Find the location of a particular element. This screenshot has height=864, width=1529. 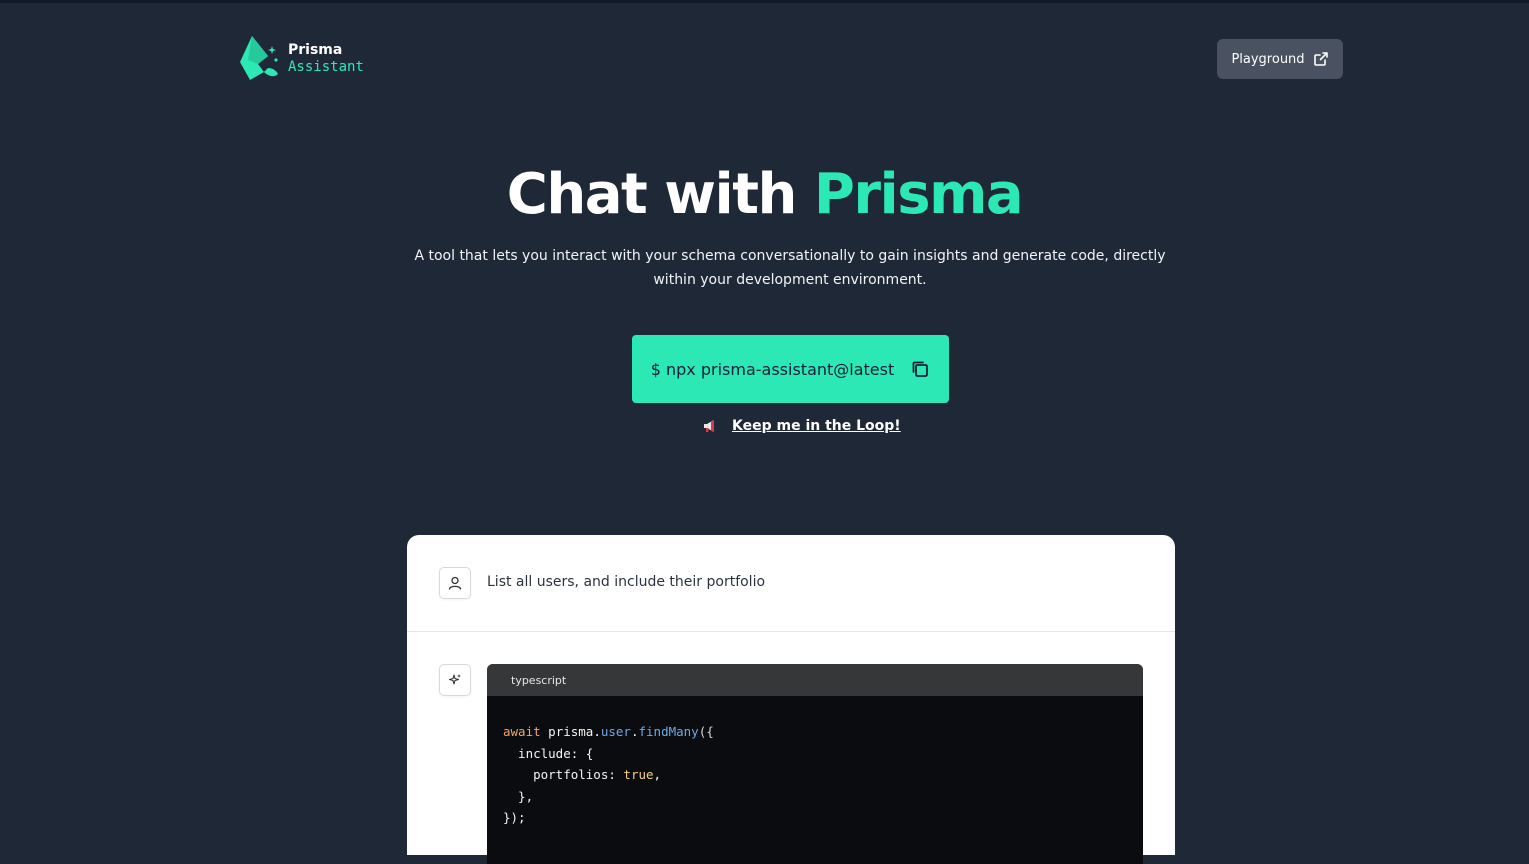

code-token: . is located at coordinates (634, 731).